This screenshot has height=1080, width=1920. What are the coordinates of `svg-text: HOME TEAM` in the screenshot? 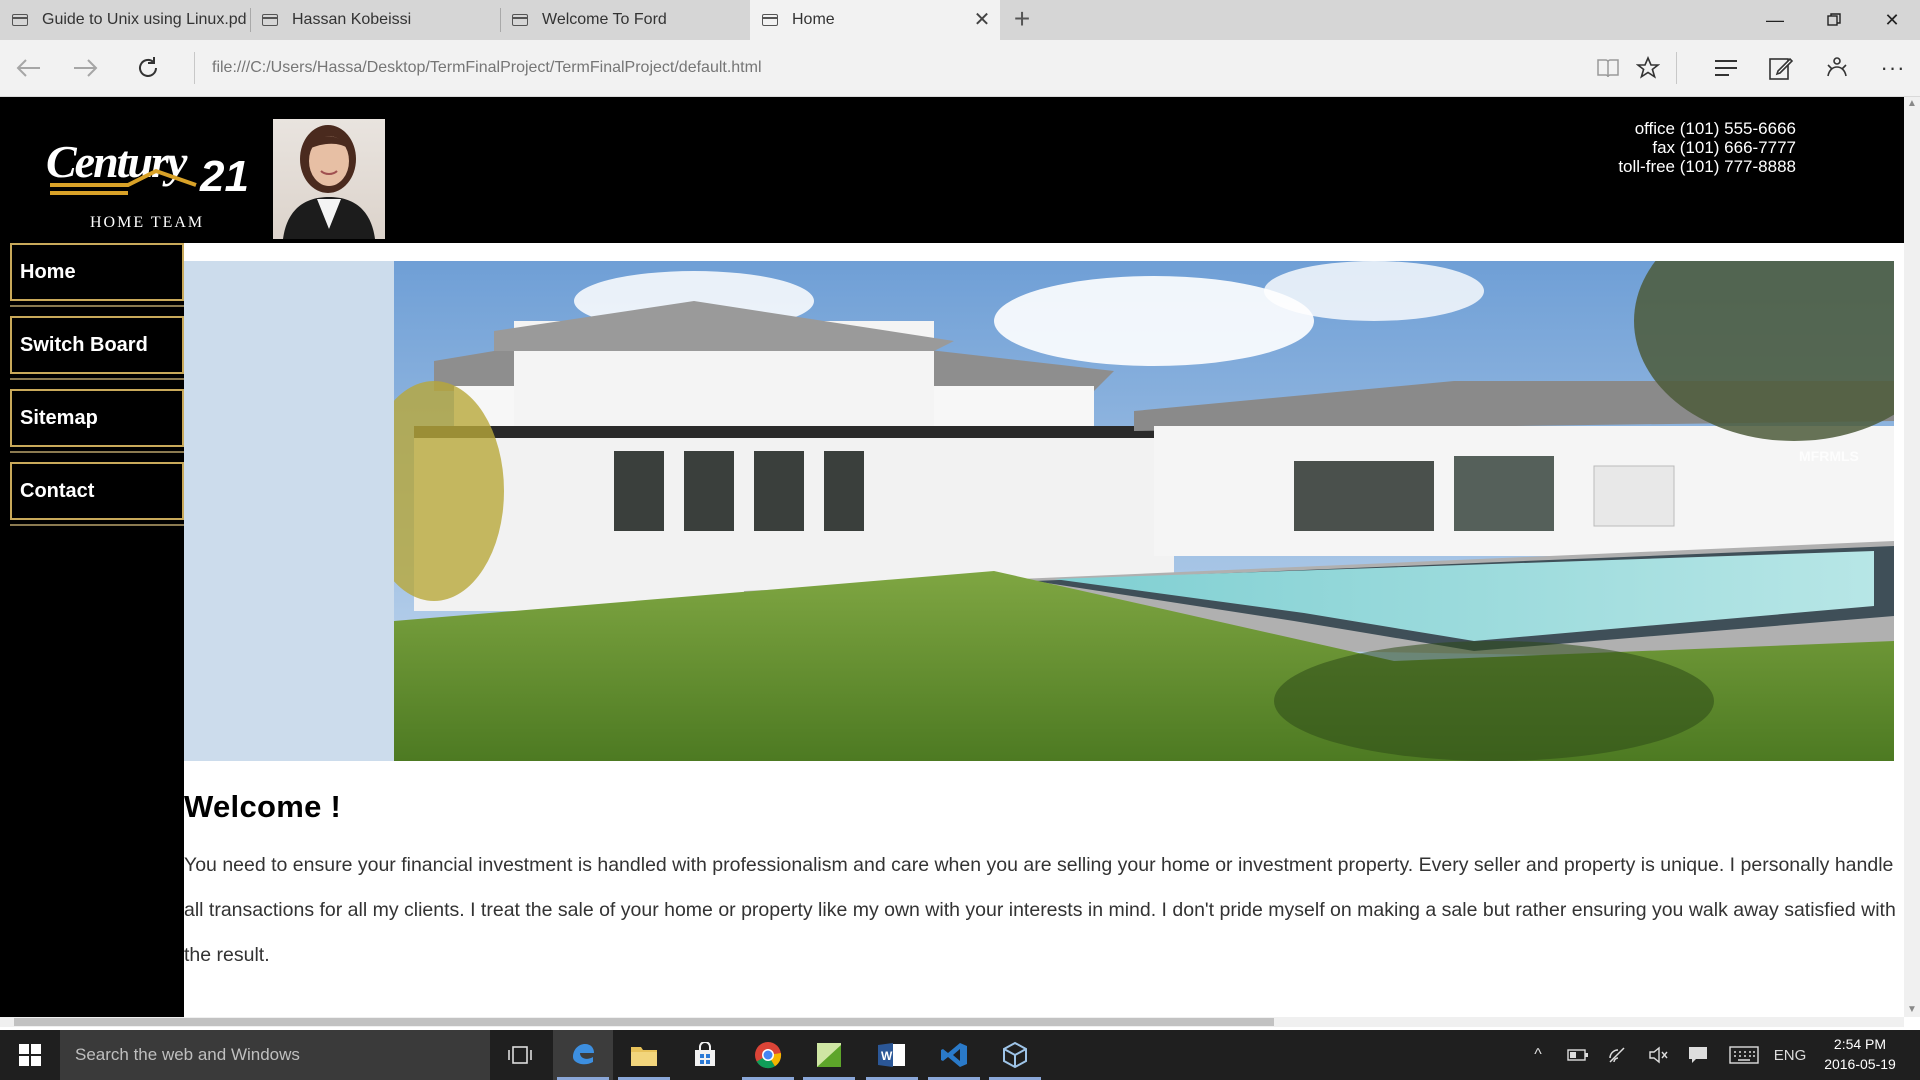 It's located at (147, 222).